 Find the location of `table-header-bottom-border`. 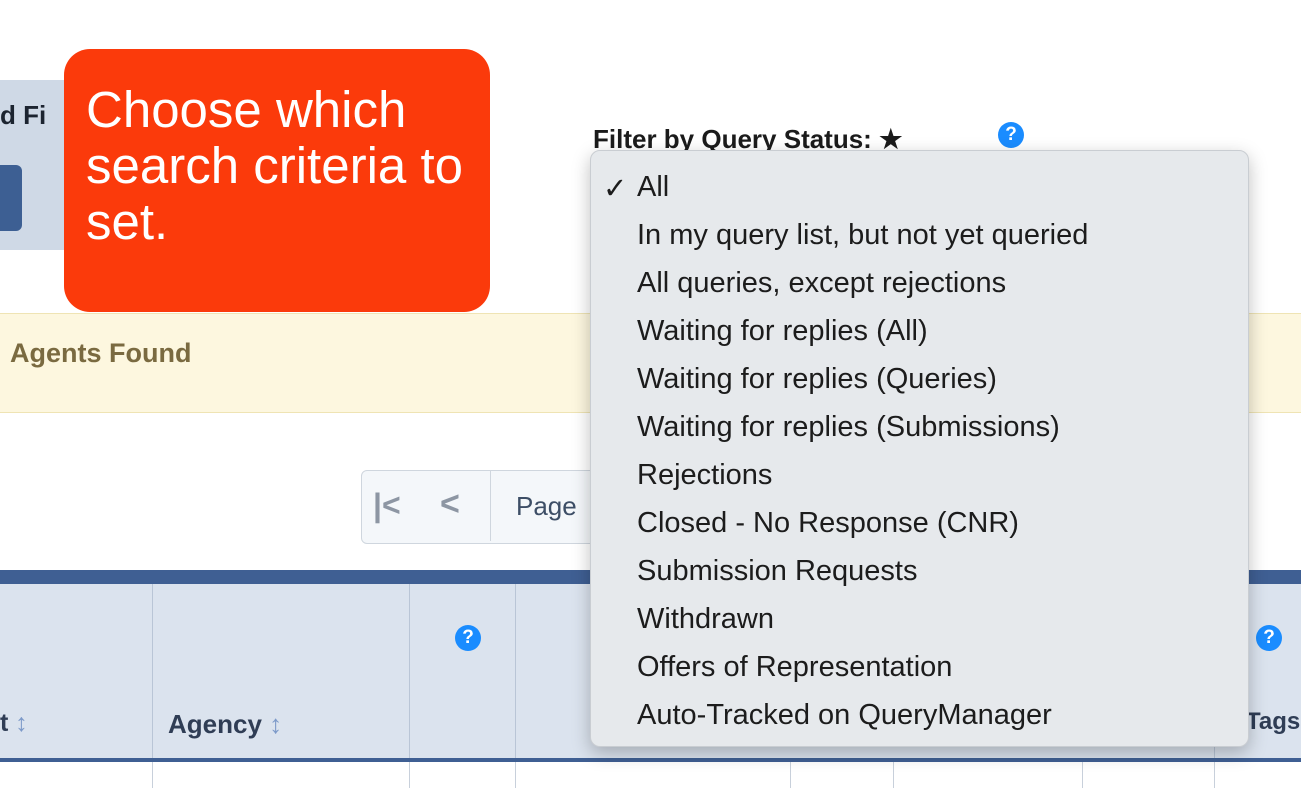

table-header-bottom-border is located at coordinates (650, 760).